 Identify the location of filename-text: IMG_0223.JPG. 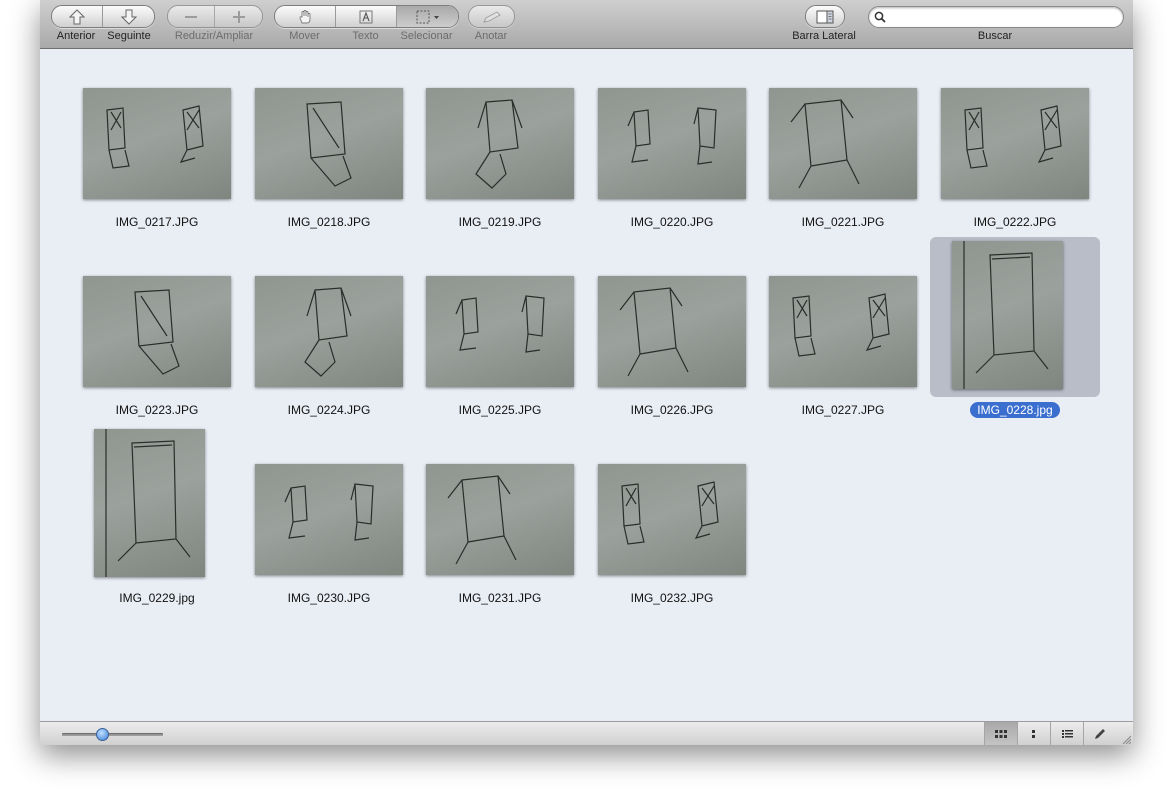
(157, 410).